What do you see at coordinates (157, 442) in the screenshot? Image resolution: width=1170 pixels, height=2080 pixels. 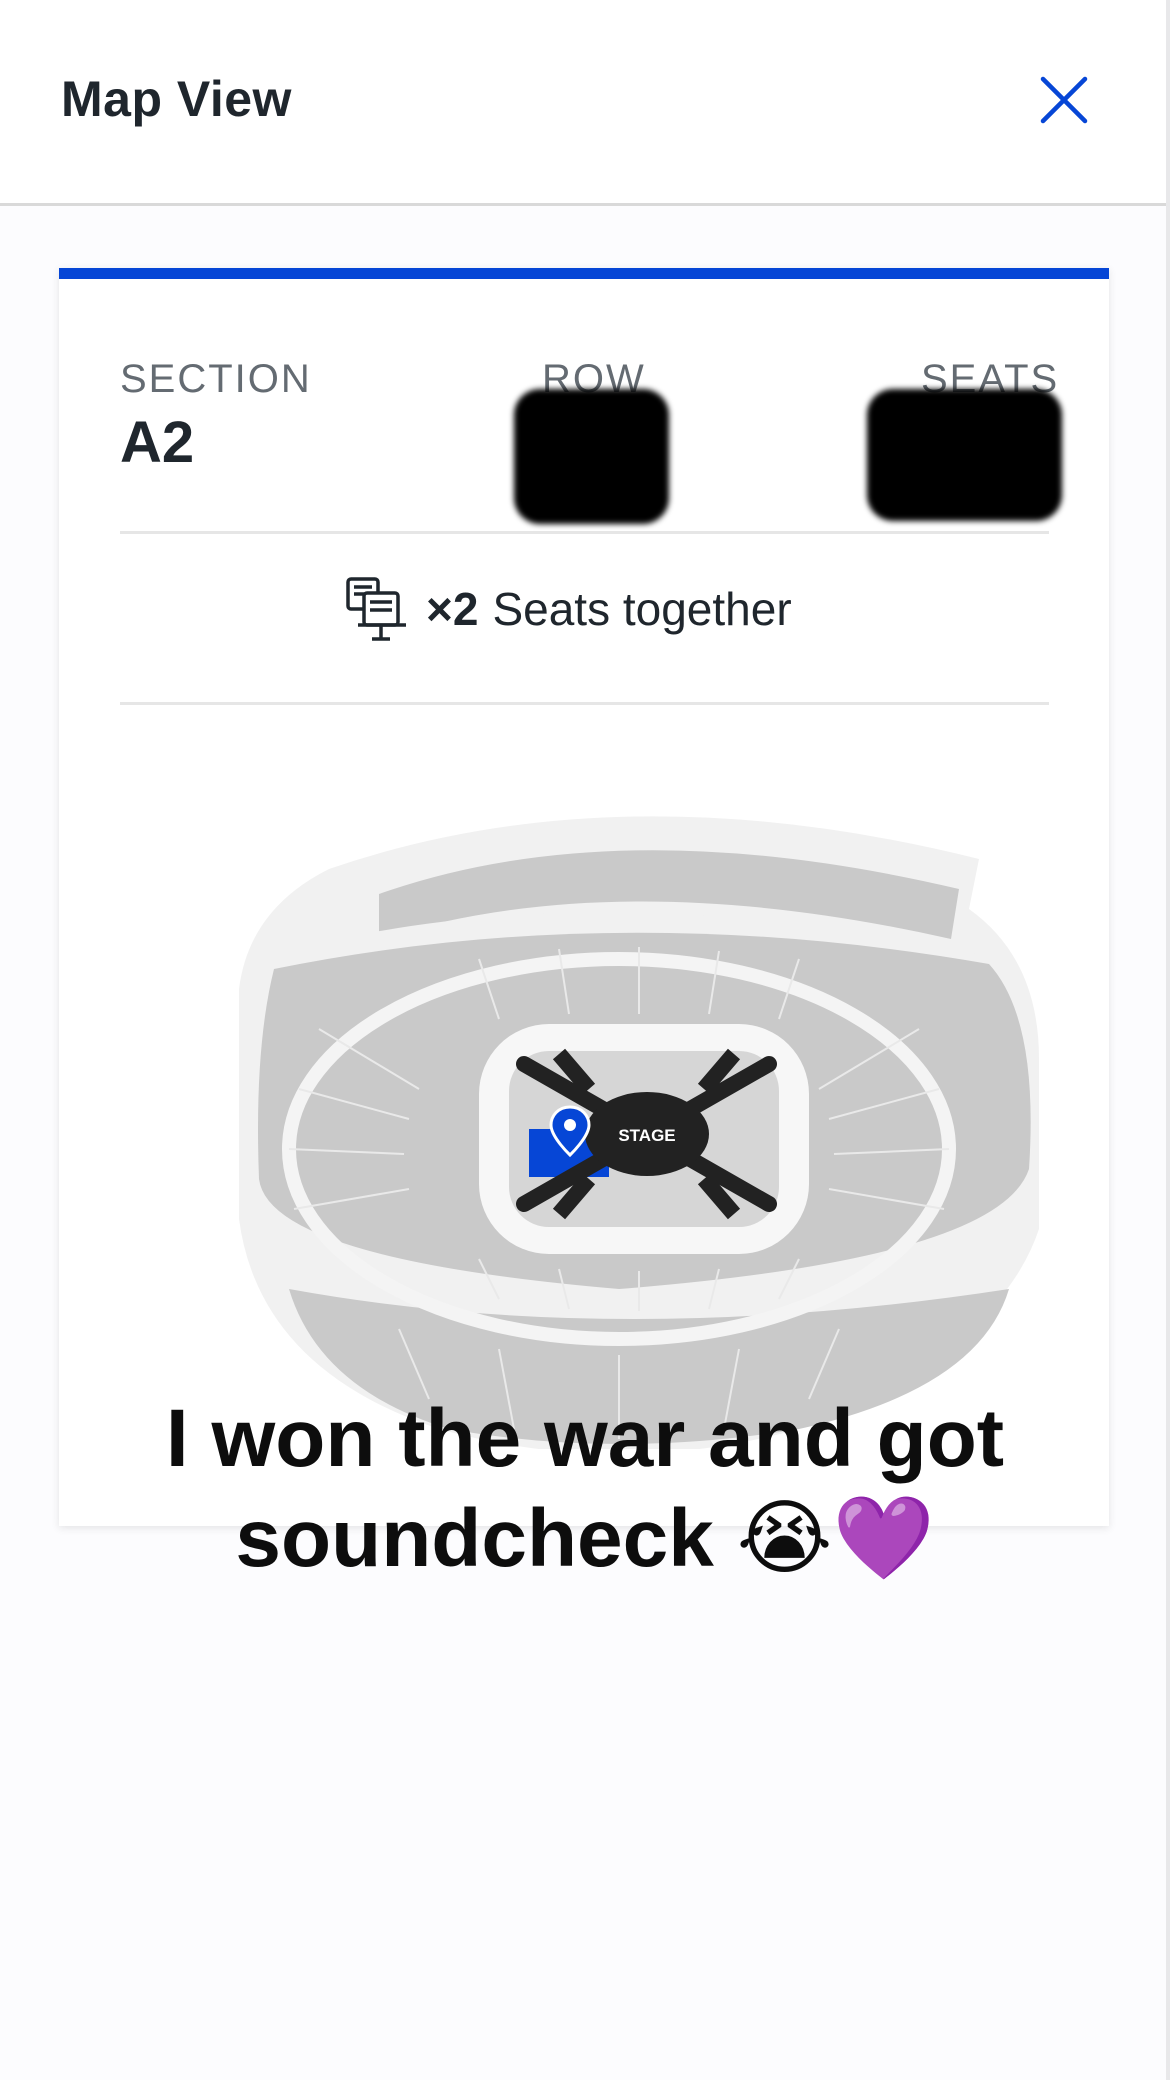 I see `section-value: A2` at bounding box center [157, 442].